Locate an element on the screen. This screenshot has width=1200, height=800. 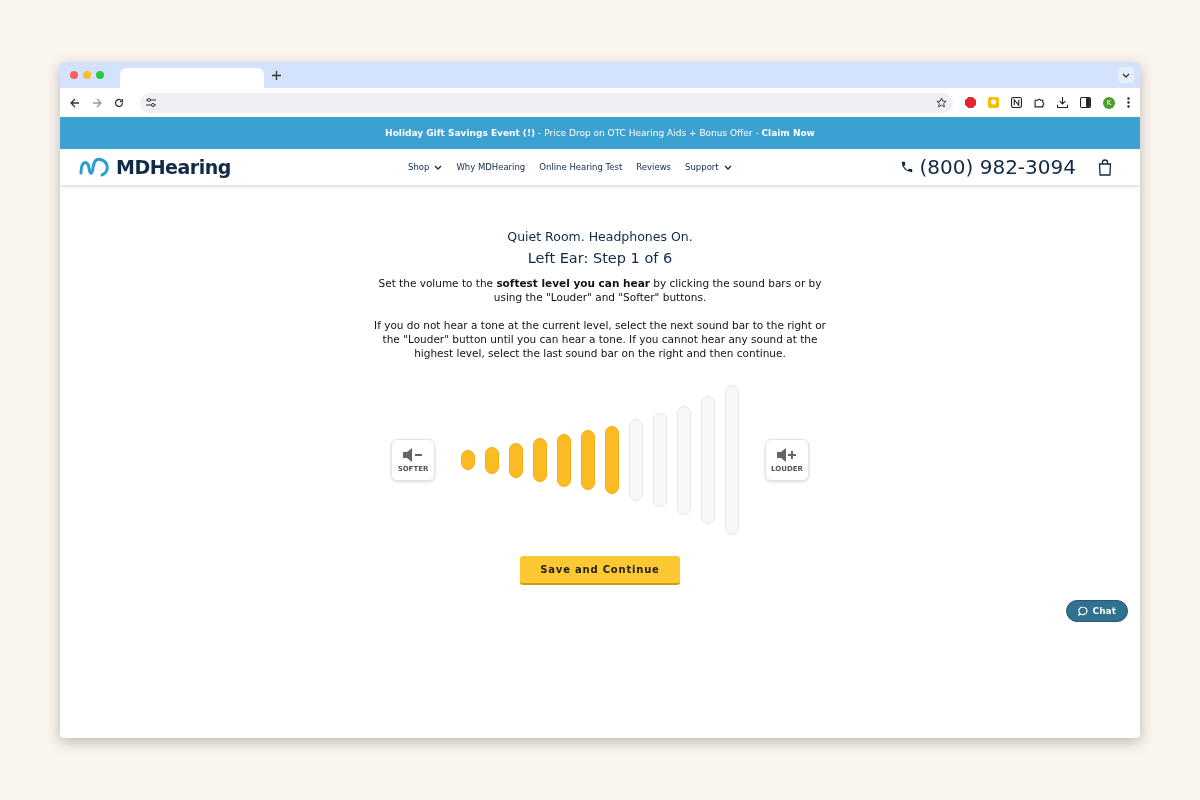
stop-sign-icon is located at coordinates (970, 102).